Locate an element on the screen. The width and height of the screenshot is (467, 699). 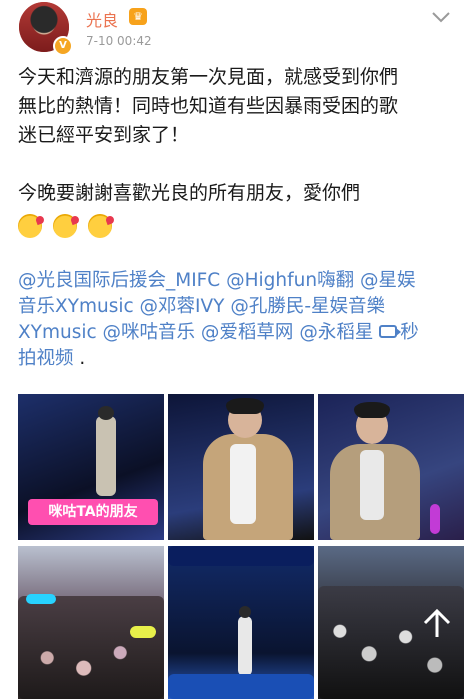
mention-text: XYmusic @咪咕音乐 @爱稻草网 @永稻星 is located at coordinates (198, 332).